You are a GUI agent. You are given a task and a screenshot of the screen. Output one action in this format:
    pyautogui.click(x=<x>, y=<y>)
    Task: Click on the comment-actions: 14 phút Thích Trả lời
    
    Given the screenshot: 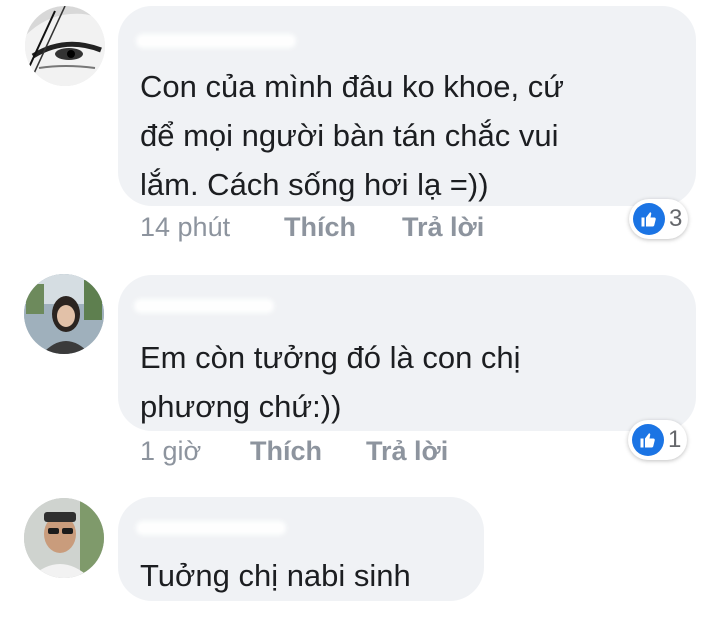 What is the action you would take?
    pyautogui.click(x=340, y=232)
    